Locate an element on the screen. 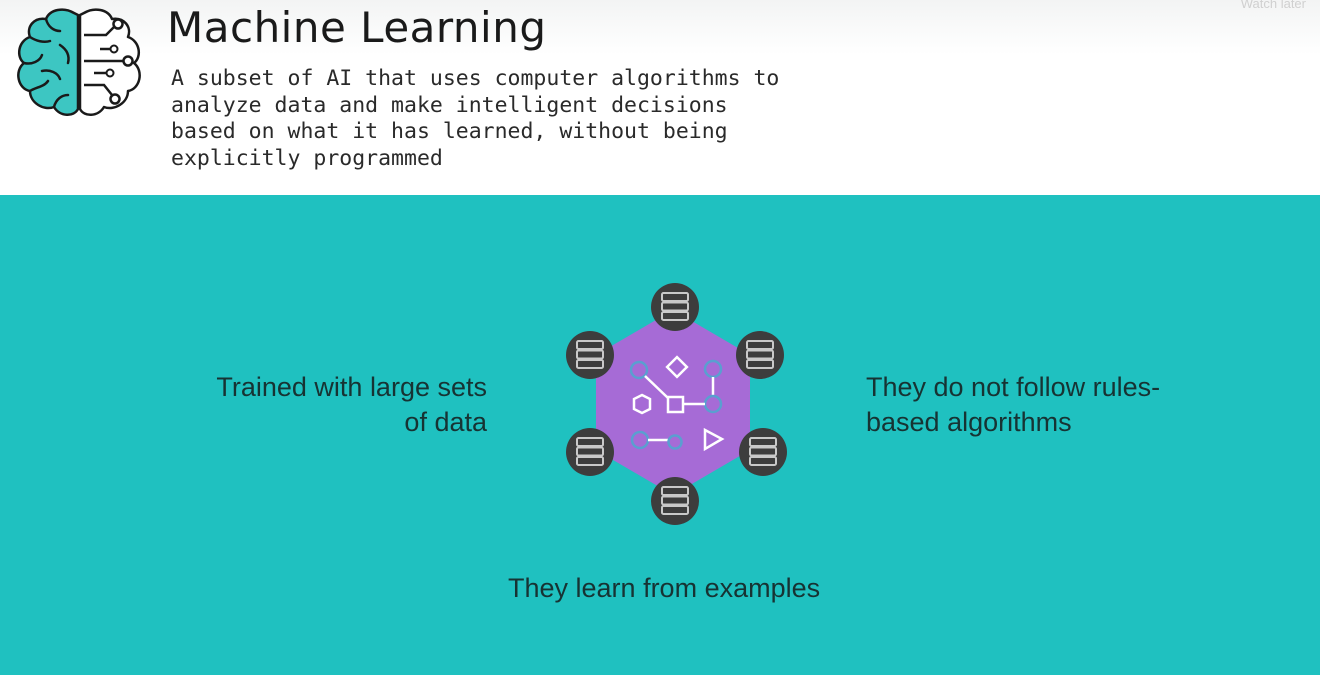 The image size is (1320, 675). caption-trained-with-data: Trained with large sets of data is located at coordinates (351, 404).